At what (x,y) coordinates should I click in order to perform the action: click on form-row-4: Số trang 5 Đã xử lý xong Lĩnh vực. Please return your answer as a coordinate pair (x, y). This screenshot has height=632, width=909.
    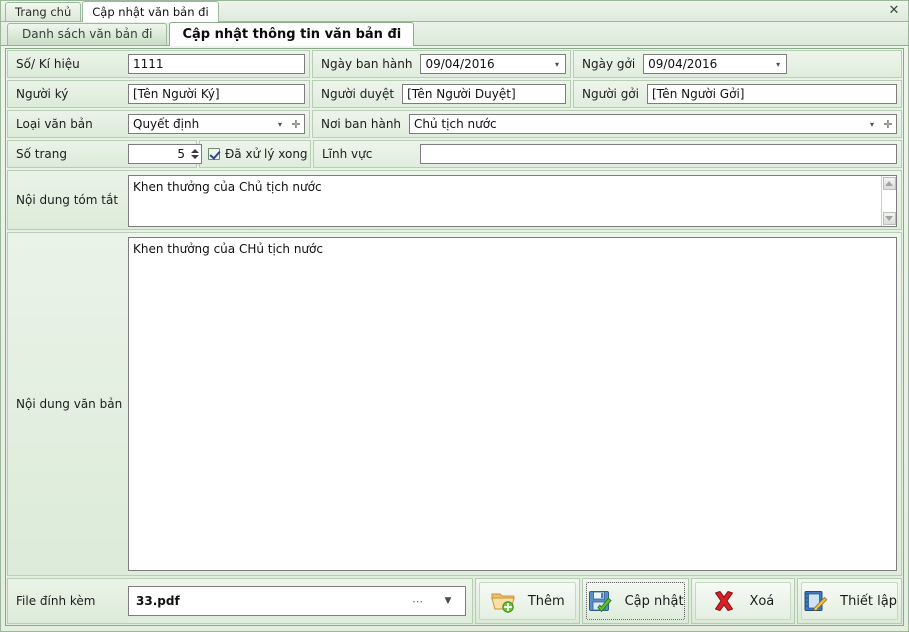
    Looking at the image, I should click on (454, 154).